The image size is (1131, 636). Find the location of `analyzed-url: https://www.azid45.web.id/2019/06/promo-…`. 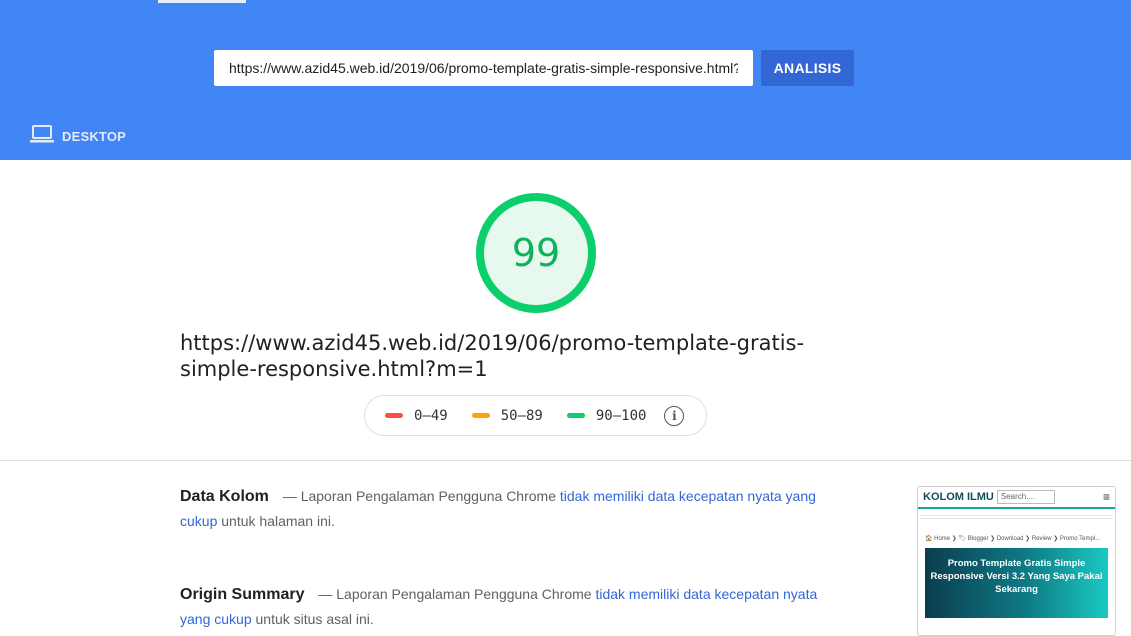

analyzed-url: https://www.azid45.web.id/2019/06/promo-… is located at coordinates (492, 356).